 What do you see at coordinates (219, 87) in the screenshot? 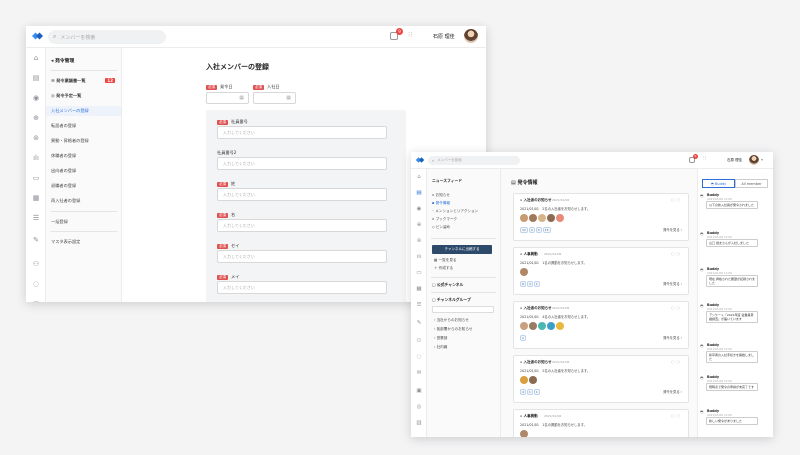
I see `date-label-issue: 必須 発令日` at bounding box center [219, 87].